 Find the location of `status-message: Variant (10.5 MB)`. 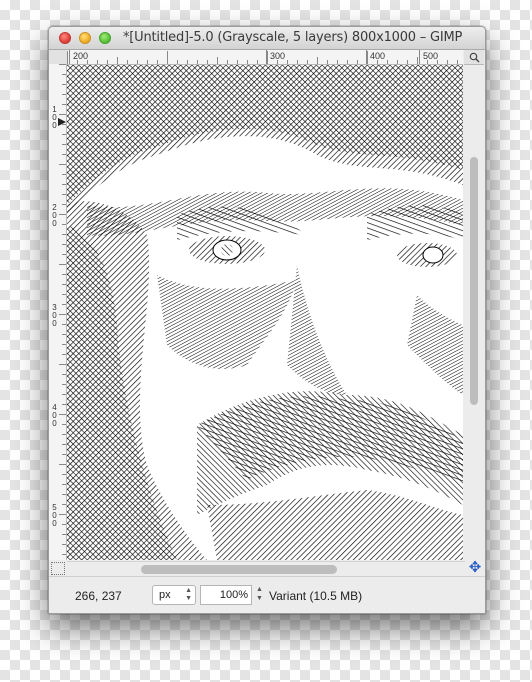

status-message: Variant (10.5 MB) is located at coordinates (316, 596).